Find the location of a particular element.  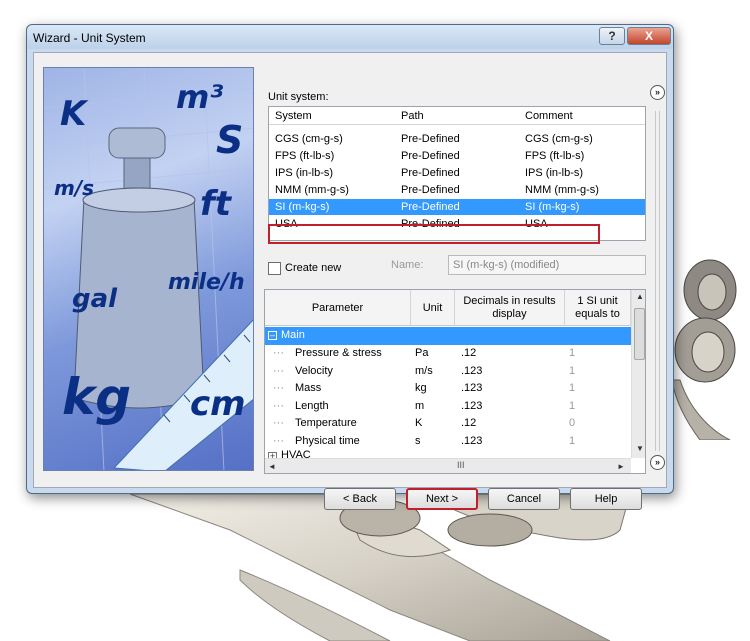

parameter-name: Temperature is located at coordinates (326, 423).